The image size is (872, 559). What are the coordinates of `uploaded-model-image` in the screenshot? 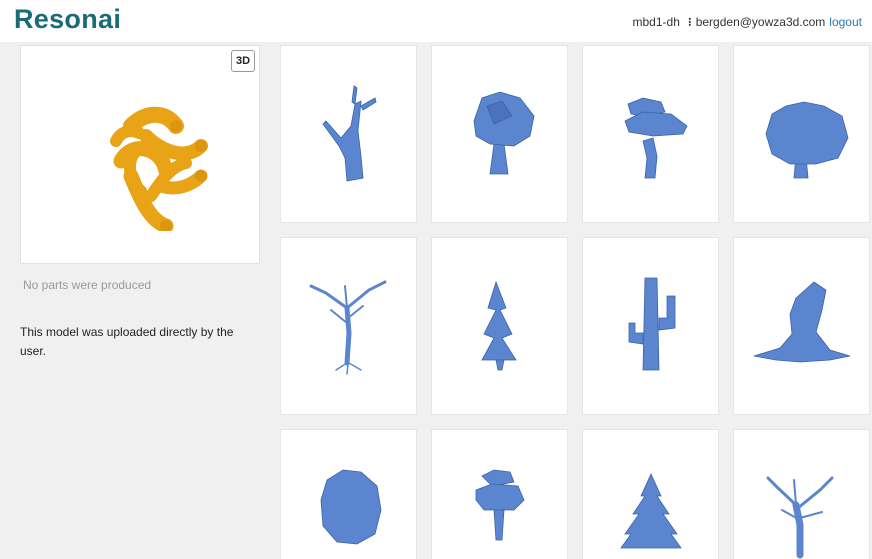 It's located at (159, 168).